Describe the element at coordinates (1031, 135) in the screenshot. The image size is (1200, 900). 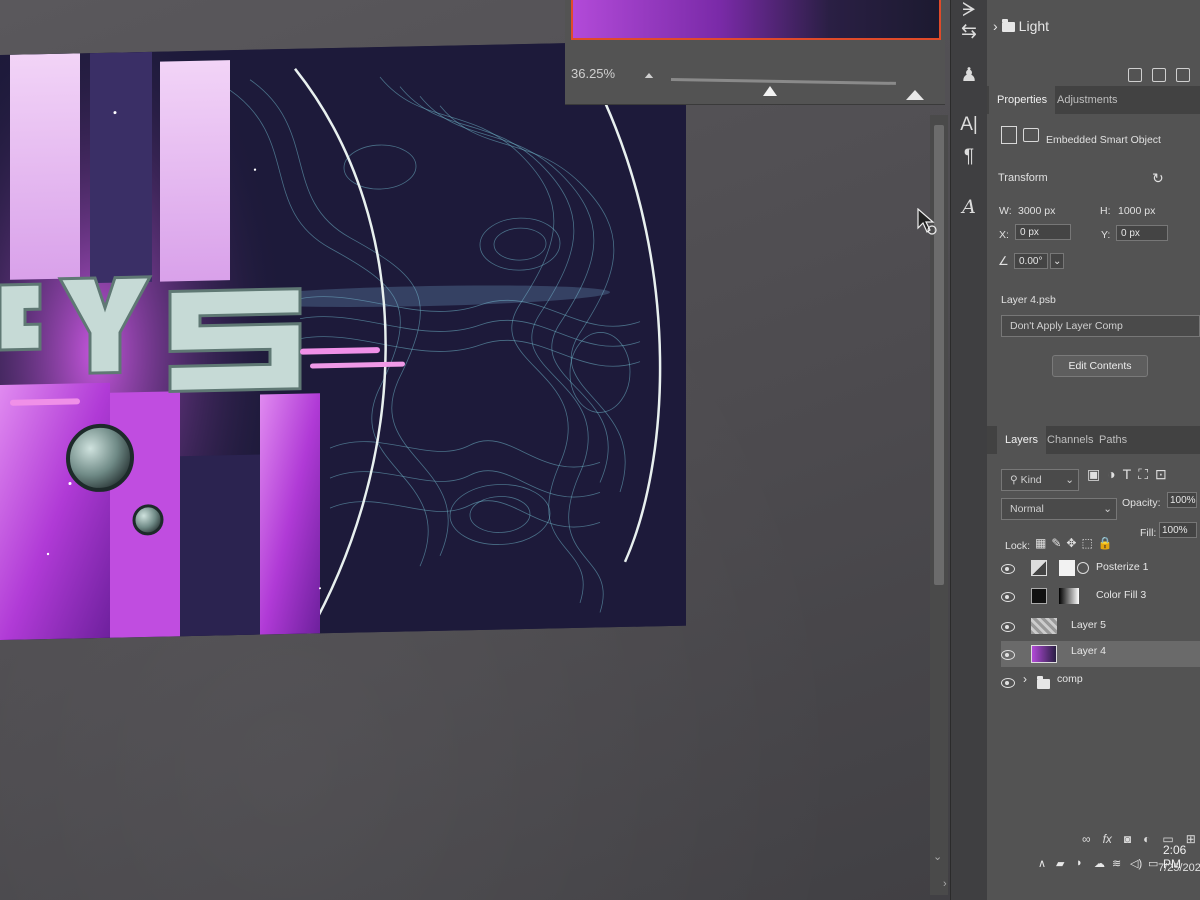
I see `mask-icon` at that location.